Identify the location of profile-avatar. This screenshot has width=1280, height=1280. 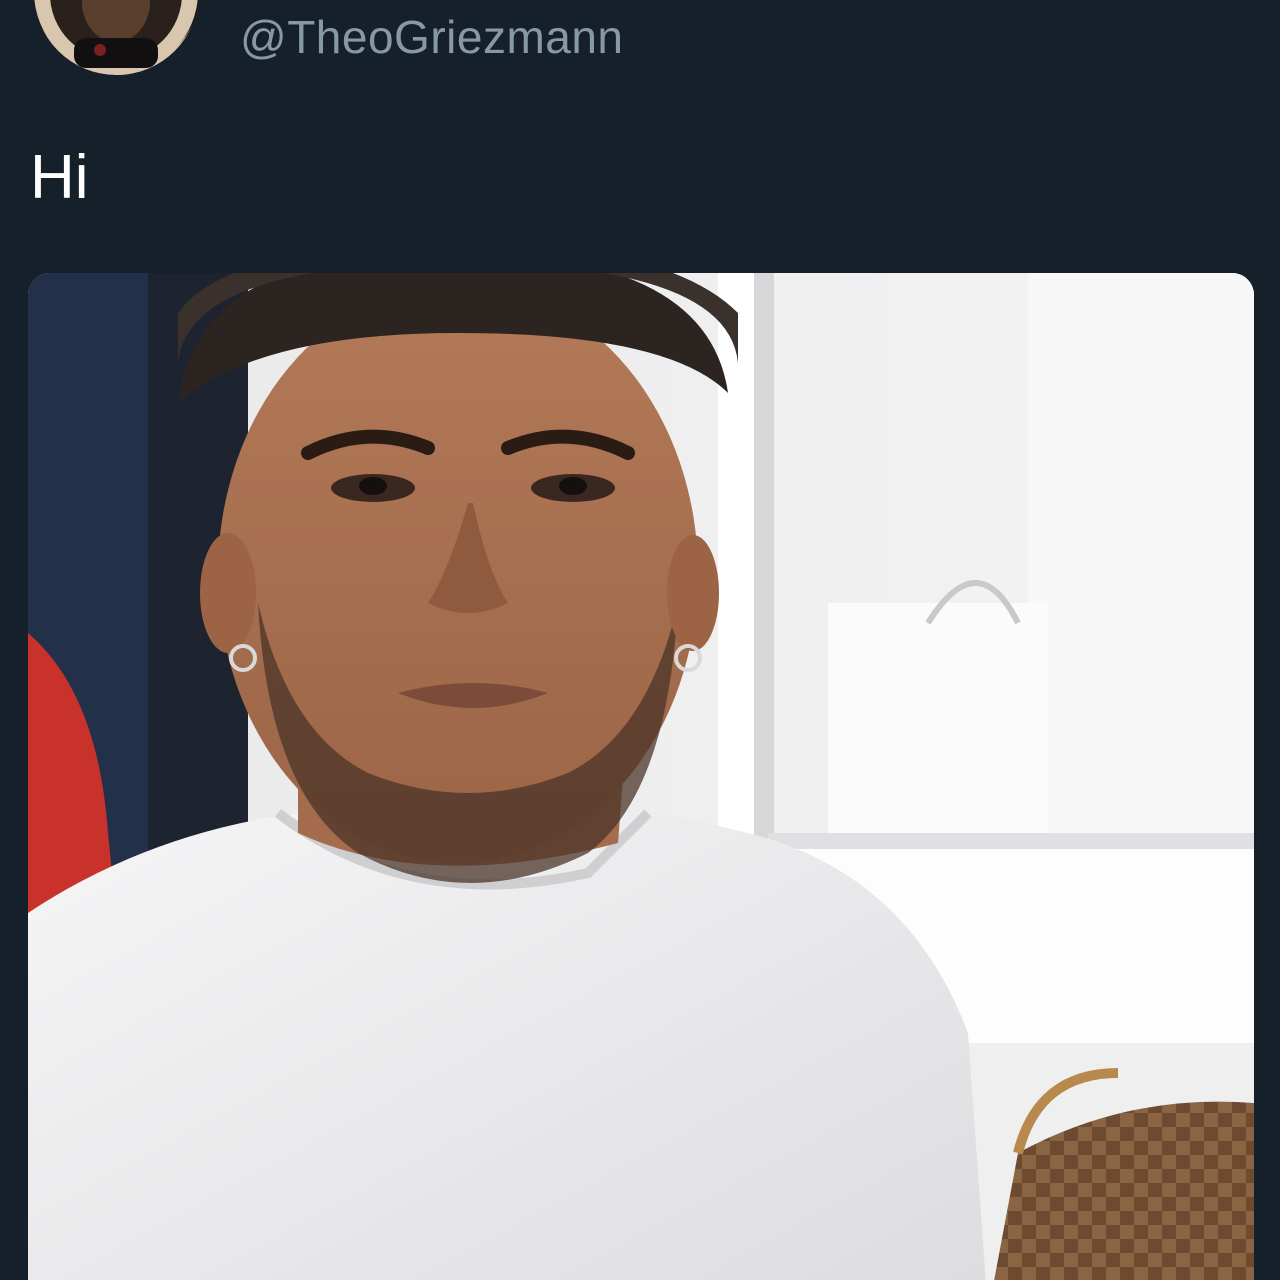
(116, 37).